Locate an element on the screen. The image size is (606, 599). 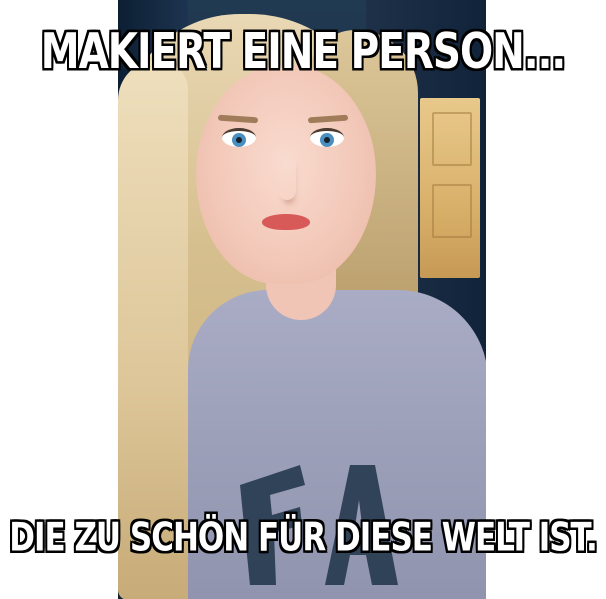
eye-right is located at coordinates (327, 137).